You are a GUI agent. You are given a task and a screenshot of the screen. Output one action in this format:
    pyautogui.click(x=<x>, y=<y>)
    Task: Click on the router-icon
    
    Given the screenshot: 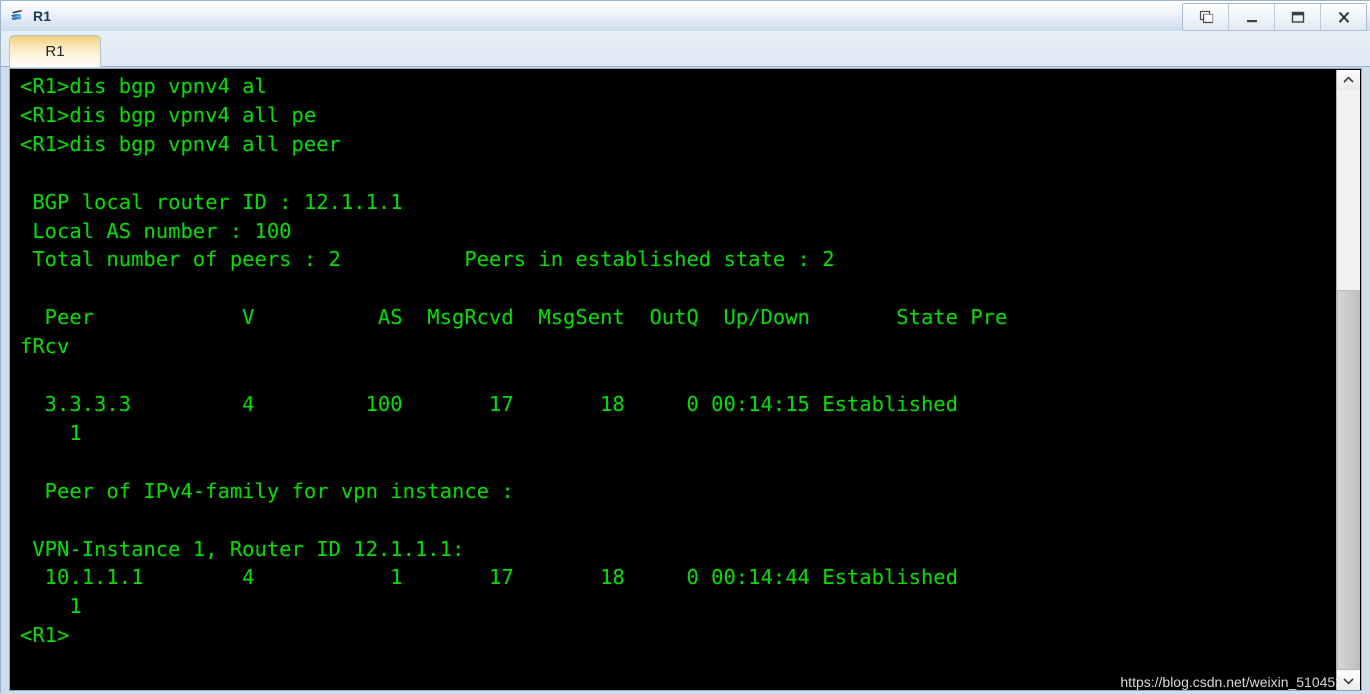 What is the action you would take?
    pyautogui.click(x=18, y=16)
    